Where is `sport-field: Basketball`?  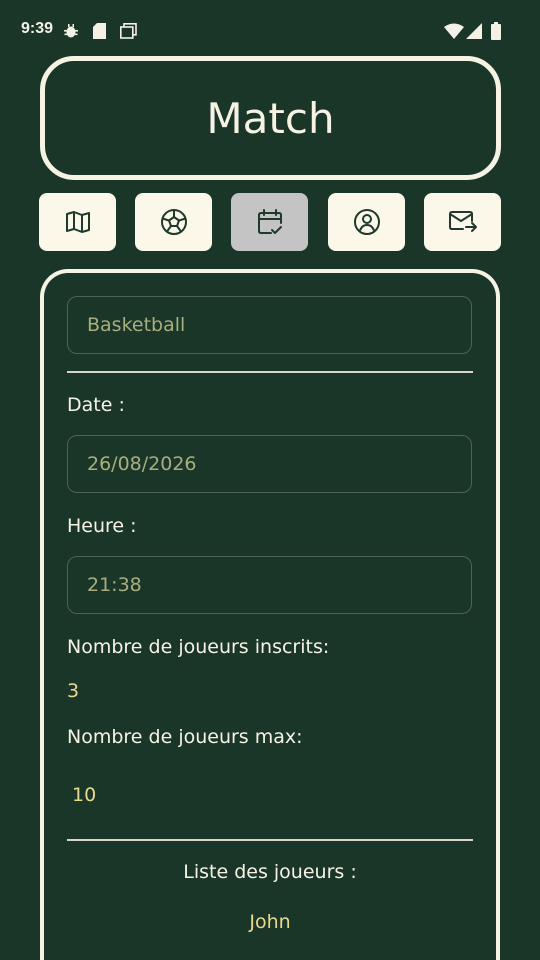
sport-field: Basketball is located at coordinates (269, 325).